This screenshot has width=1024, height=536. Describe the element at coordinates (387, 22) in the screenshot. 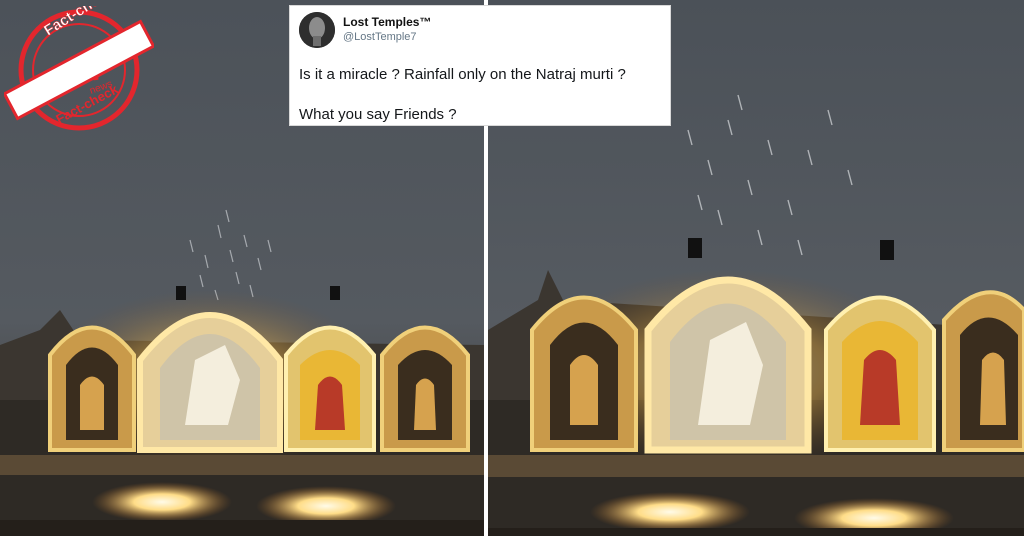

I see `tweet-display-name: Lost Temples™` at that location.